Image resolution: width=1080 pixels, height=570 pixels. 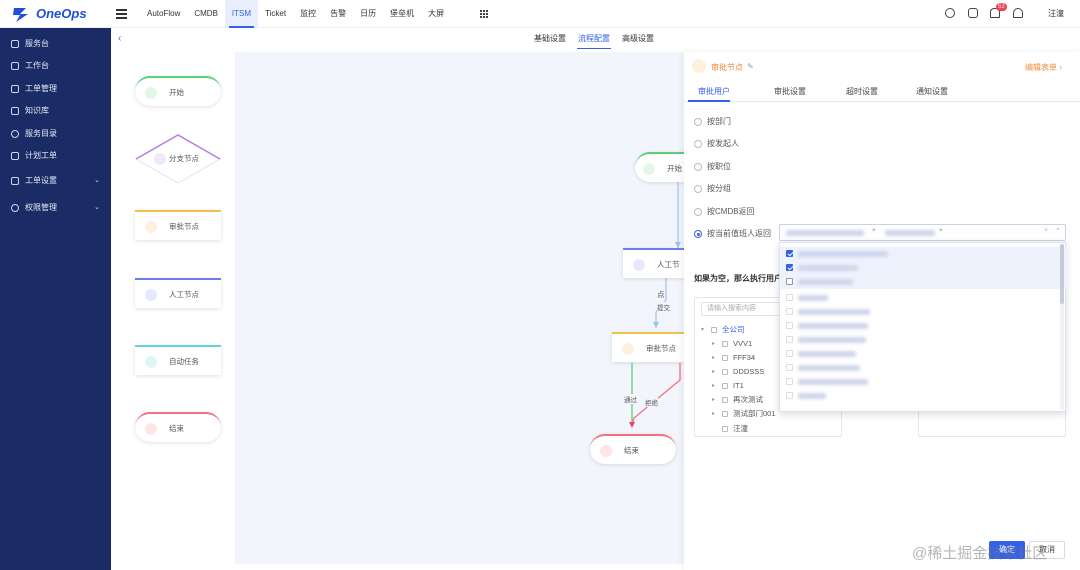 I want to click on flow-end-node: 结束, so click(x=633, y=449).